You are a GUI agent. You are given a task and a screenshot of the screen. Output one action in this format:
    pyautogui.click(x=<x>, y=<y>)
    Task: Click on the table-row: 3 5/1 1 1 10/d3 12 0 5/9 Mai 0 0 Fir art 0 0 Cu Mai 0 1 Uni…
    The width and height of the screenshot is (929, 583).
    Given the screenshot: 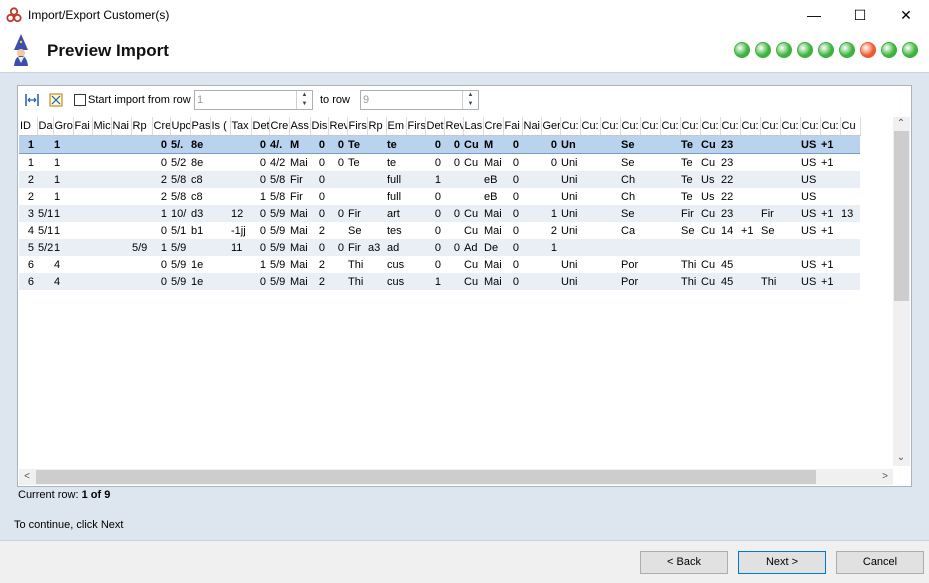 What is the action you would take?
    pyautogui.click(x=439, y=213)
    